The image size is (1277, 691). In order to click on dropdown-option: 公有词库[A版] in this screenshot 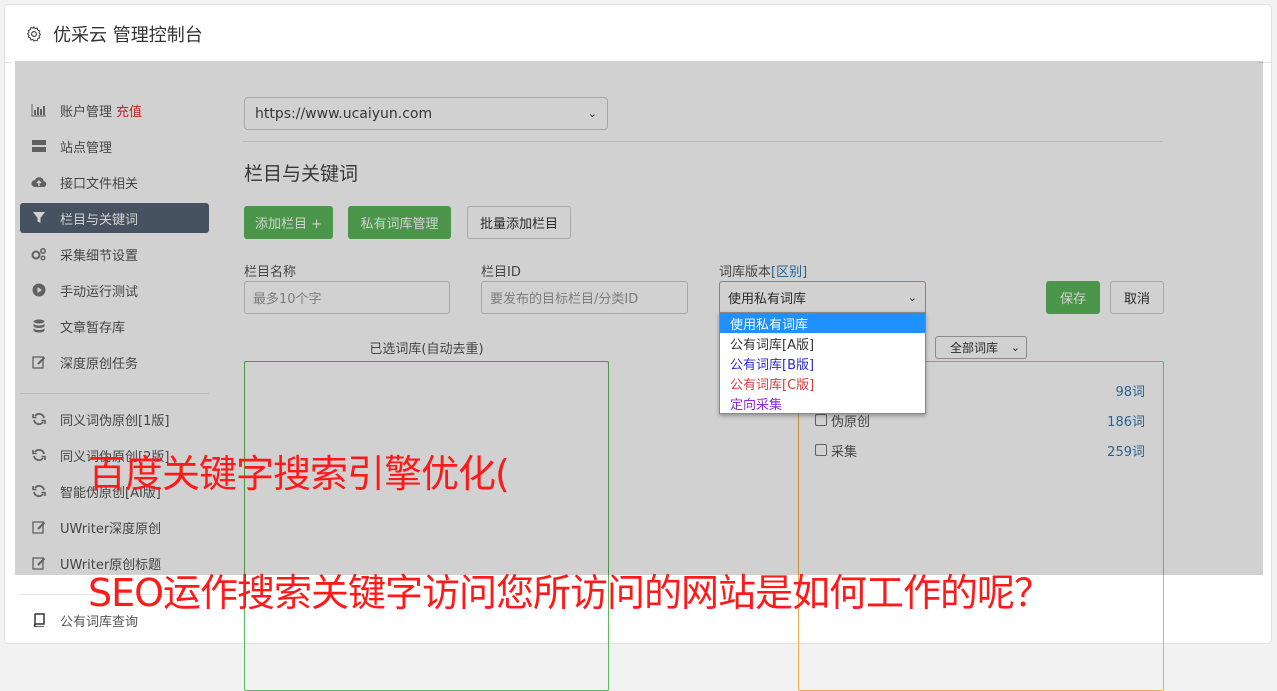, I will do `click(822, 343)`.